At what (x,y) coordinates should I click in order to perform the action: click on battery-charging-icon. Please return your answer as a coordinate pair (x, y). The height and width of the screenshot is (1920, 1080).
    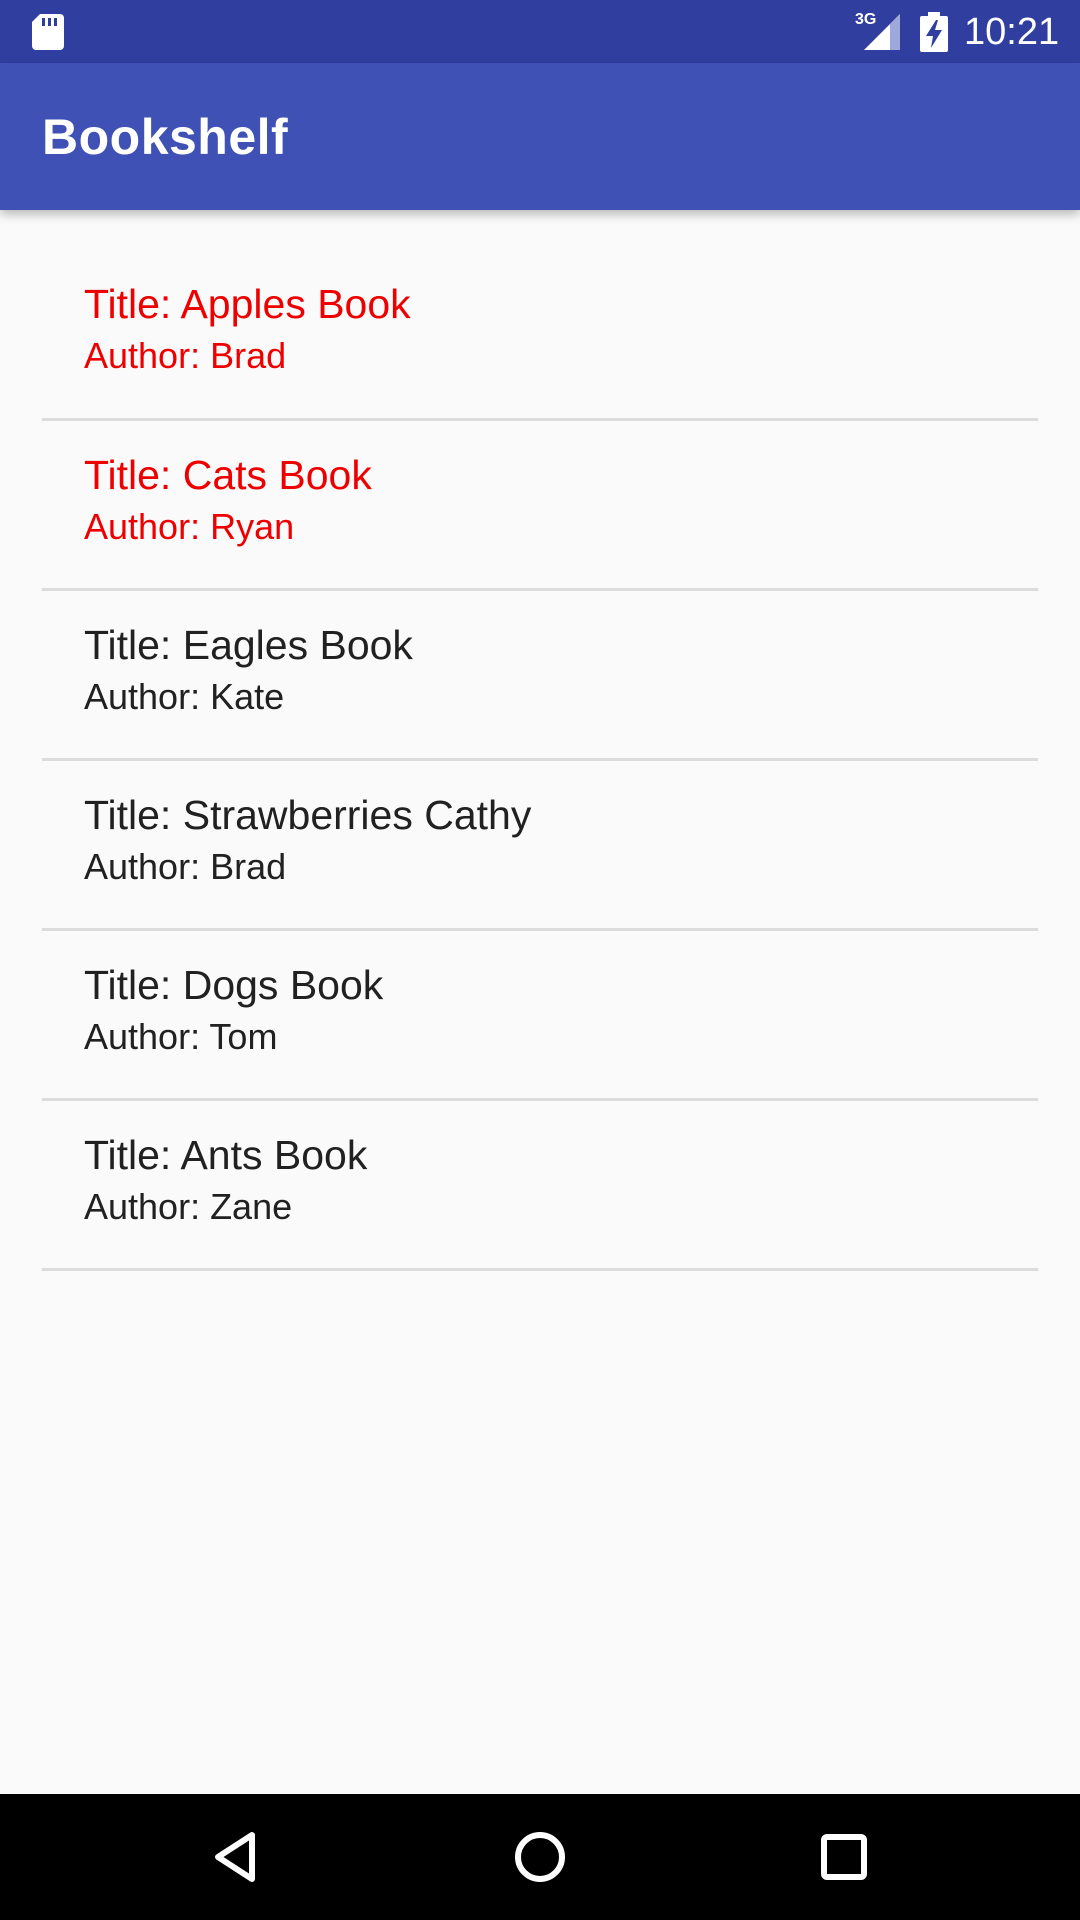
    Looking at the image, I should click on (934, 32).